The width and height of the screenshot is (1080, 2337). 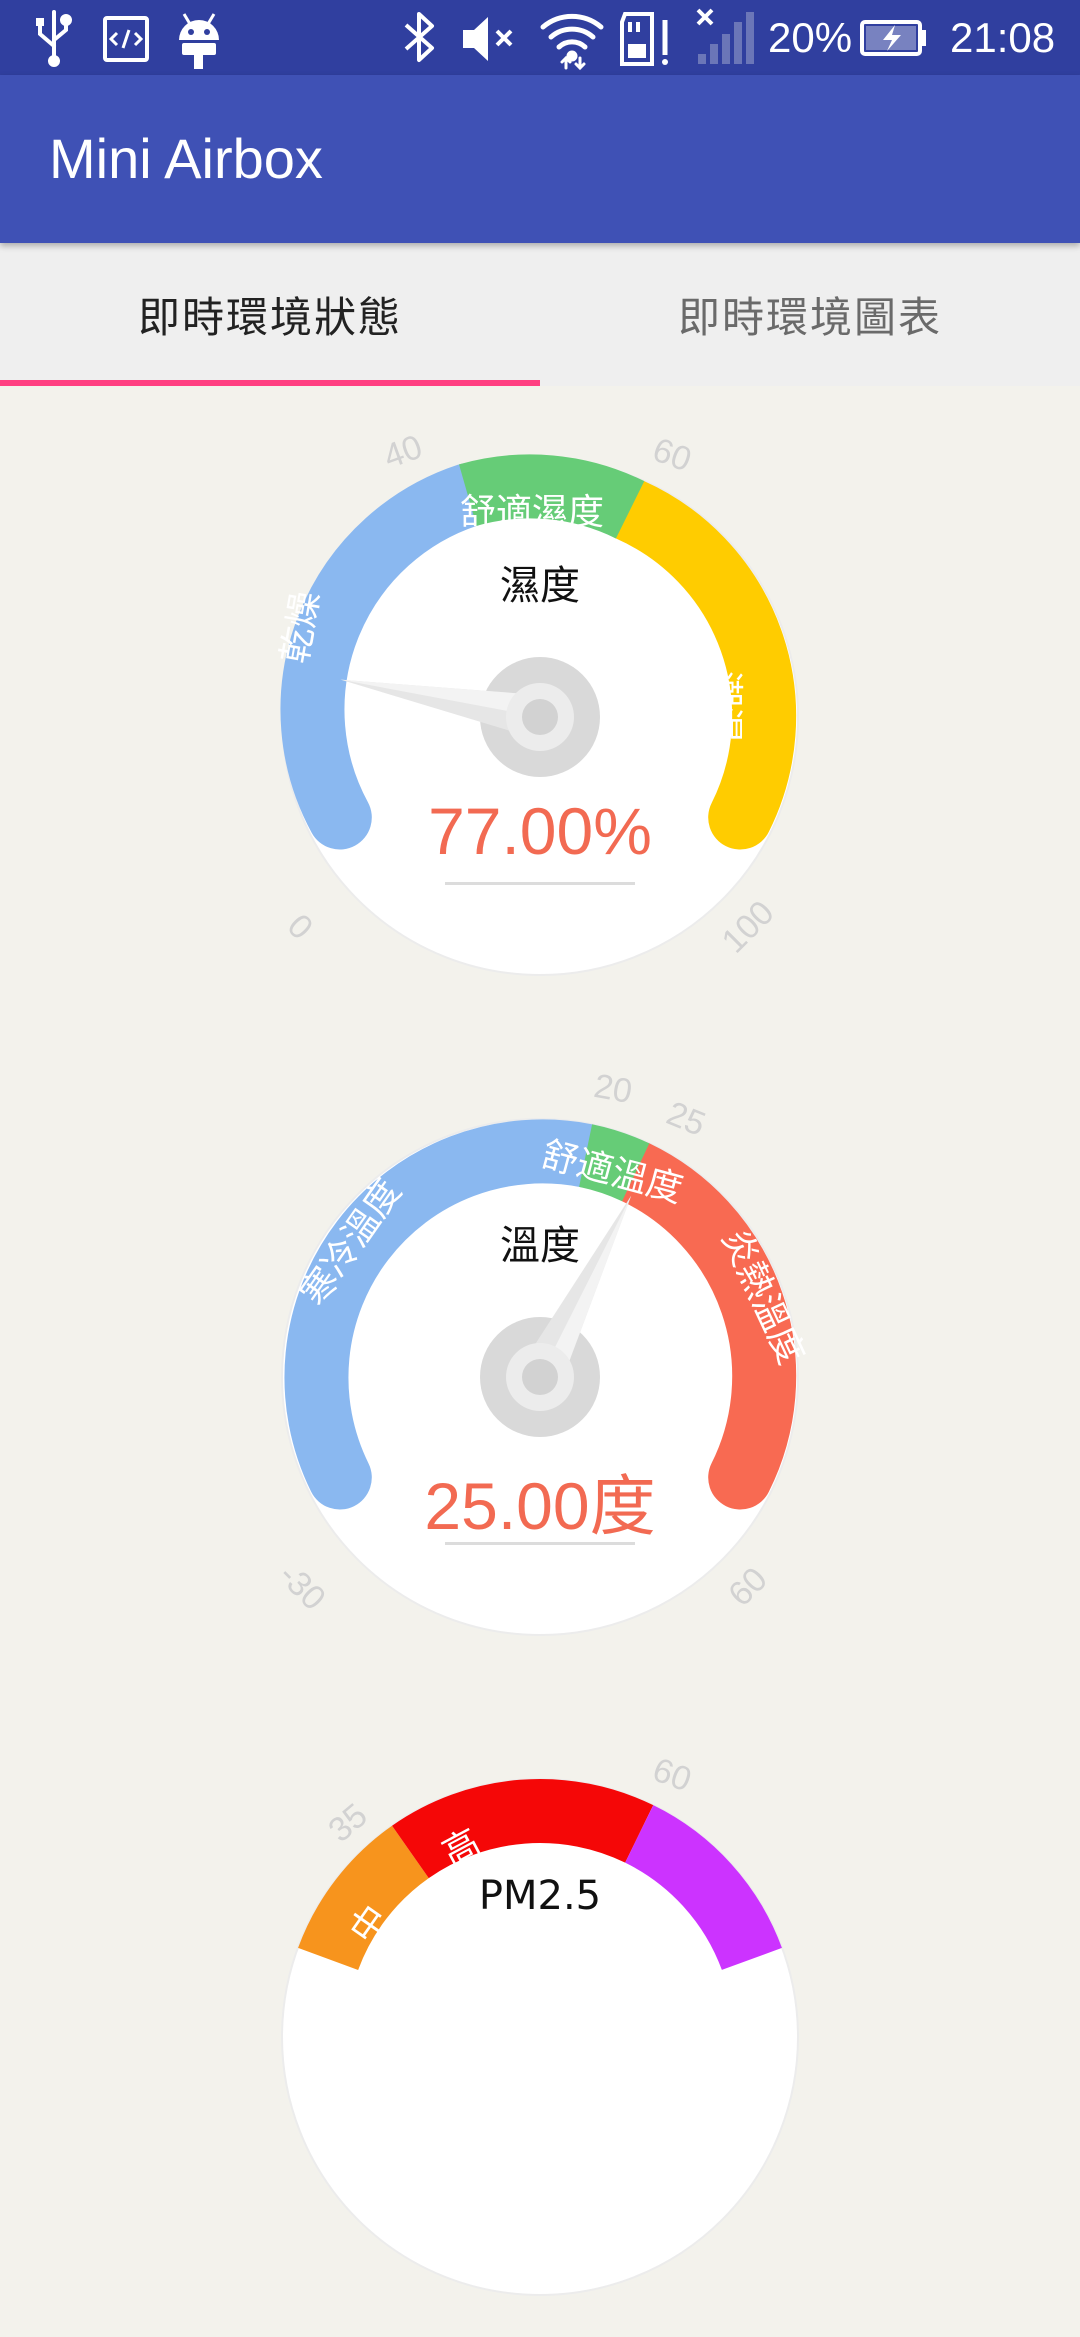 What do you see at coordinates (540, 717) in the screenshot?
I see `humidity-gauge: 0 40 60 100 乾燥 舒適濕度 潮濕 濕度 77.00%` at bounding box center [540, 717].